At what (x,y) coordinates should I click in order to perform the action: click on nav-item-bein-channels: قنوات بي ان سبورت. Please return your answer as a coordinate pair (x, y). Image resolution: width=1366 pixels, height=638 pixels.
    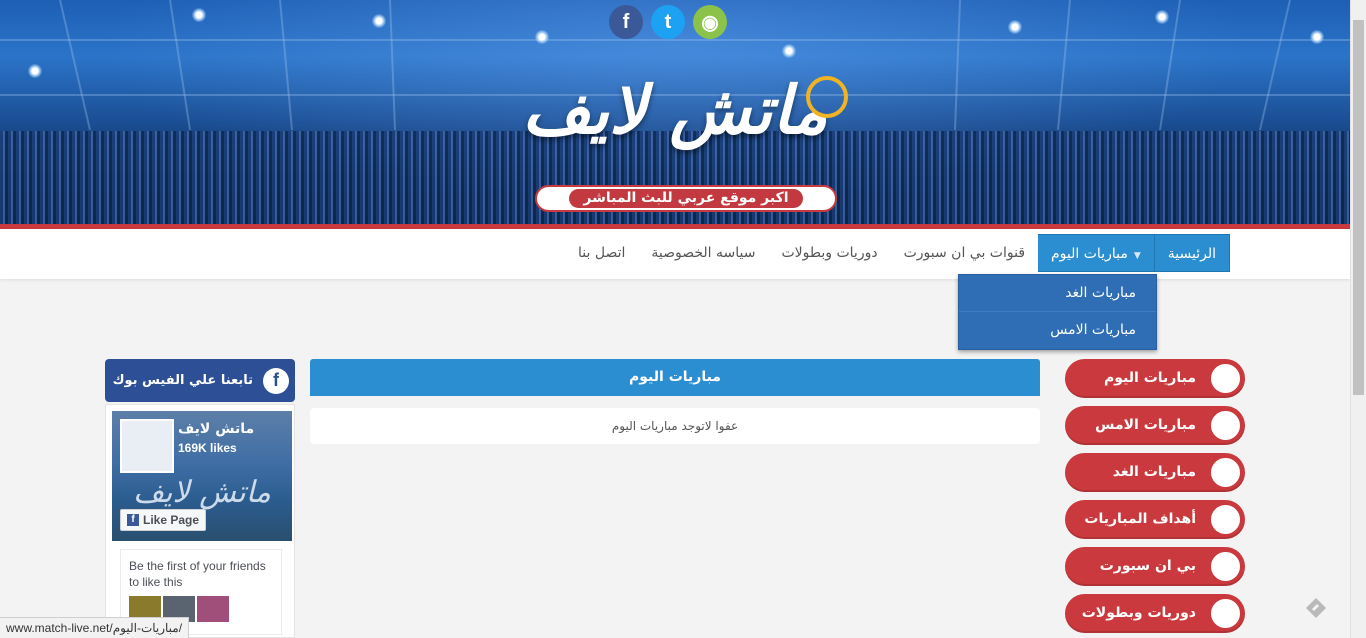
    Looking at the image, I should click on (964, 253).